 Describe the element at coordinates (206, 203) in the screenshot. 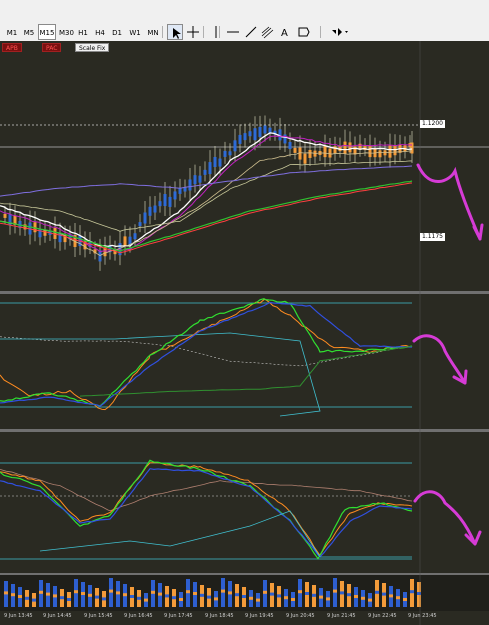

I see `ma-tan-line` at that location.